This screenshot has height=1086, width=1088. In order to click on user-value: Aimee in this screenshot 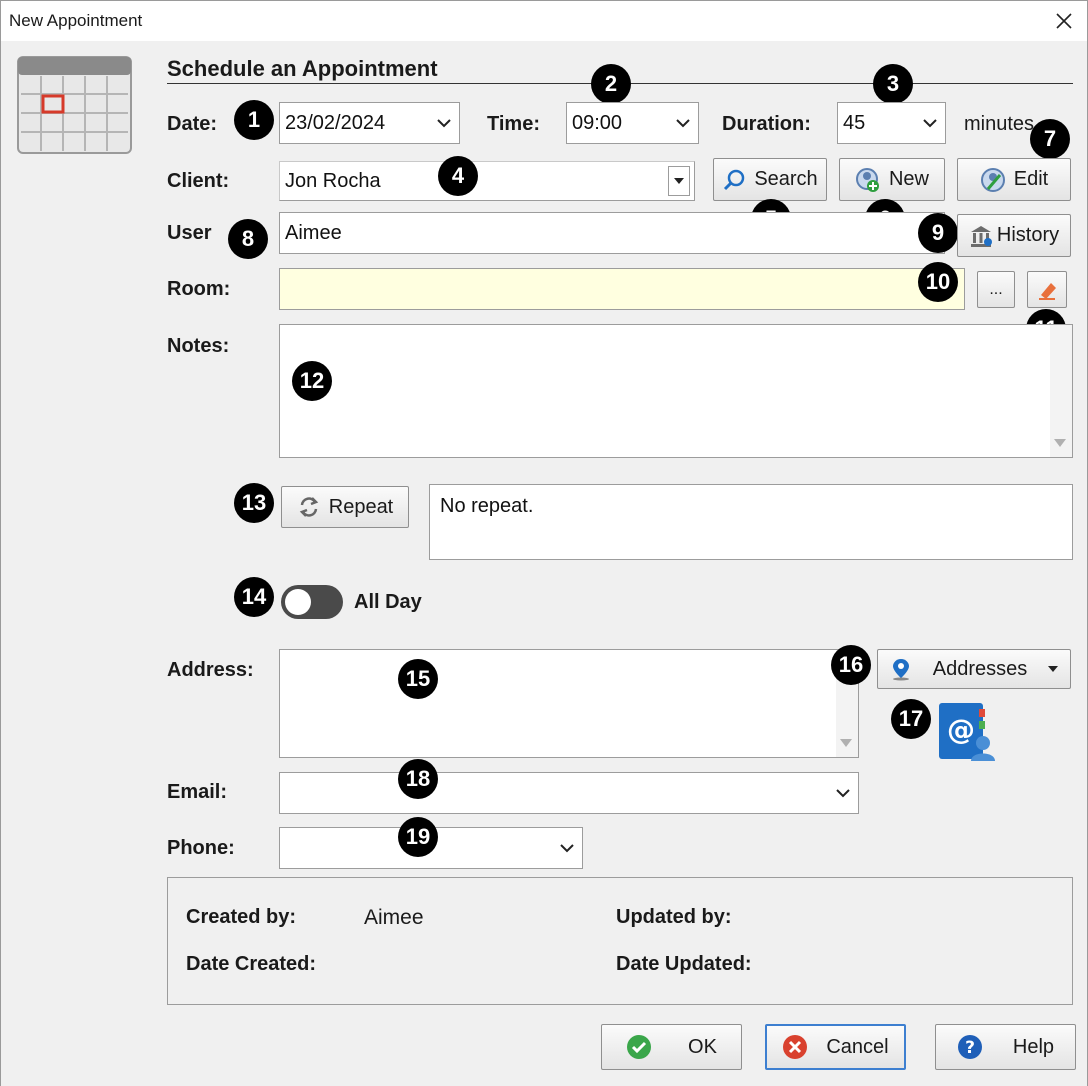, I will do `click(313, 232)`.